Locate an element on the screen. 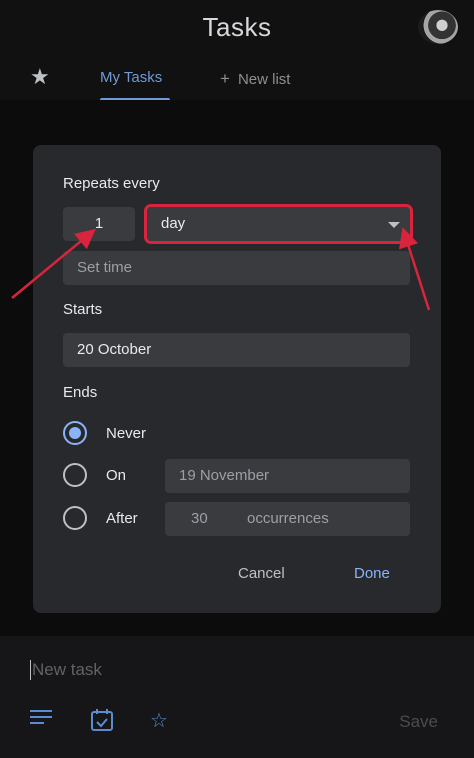 This screenshot has width=474, height=758. on-label: On is located at coordinates (116, 475).